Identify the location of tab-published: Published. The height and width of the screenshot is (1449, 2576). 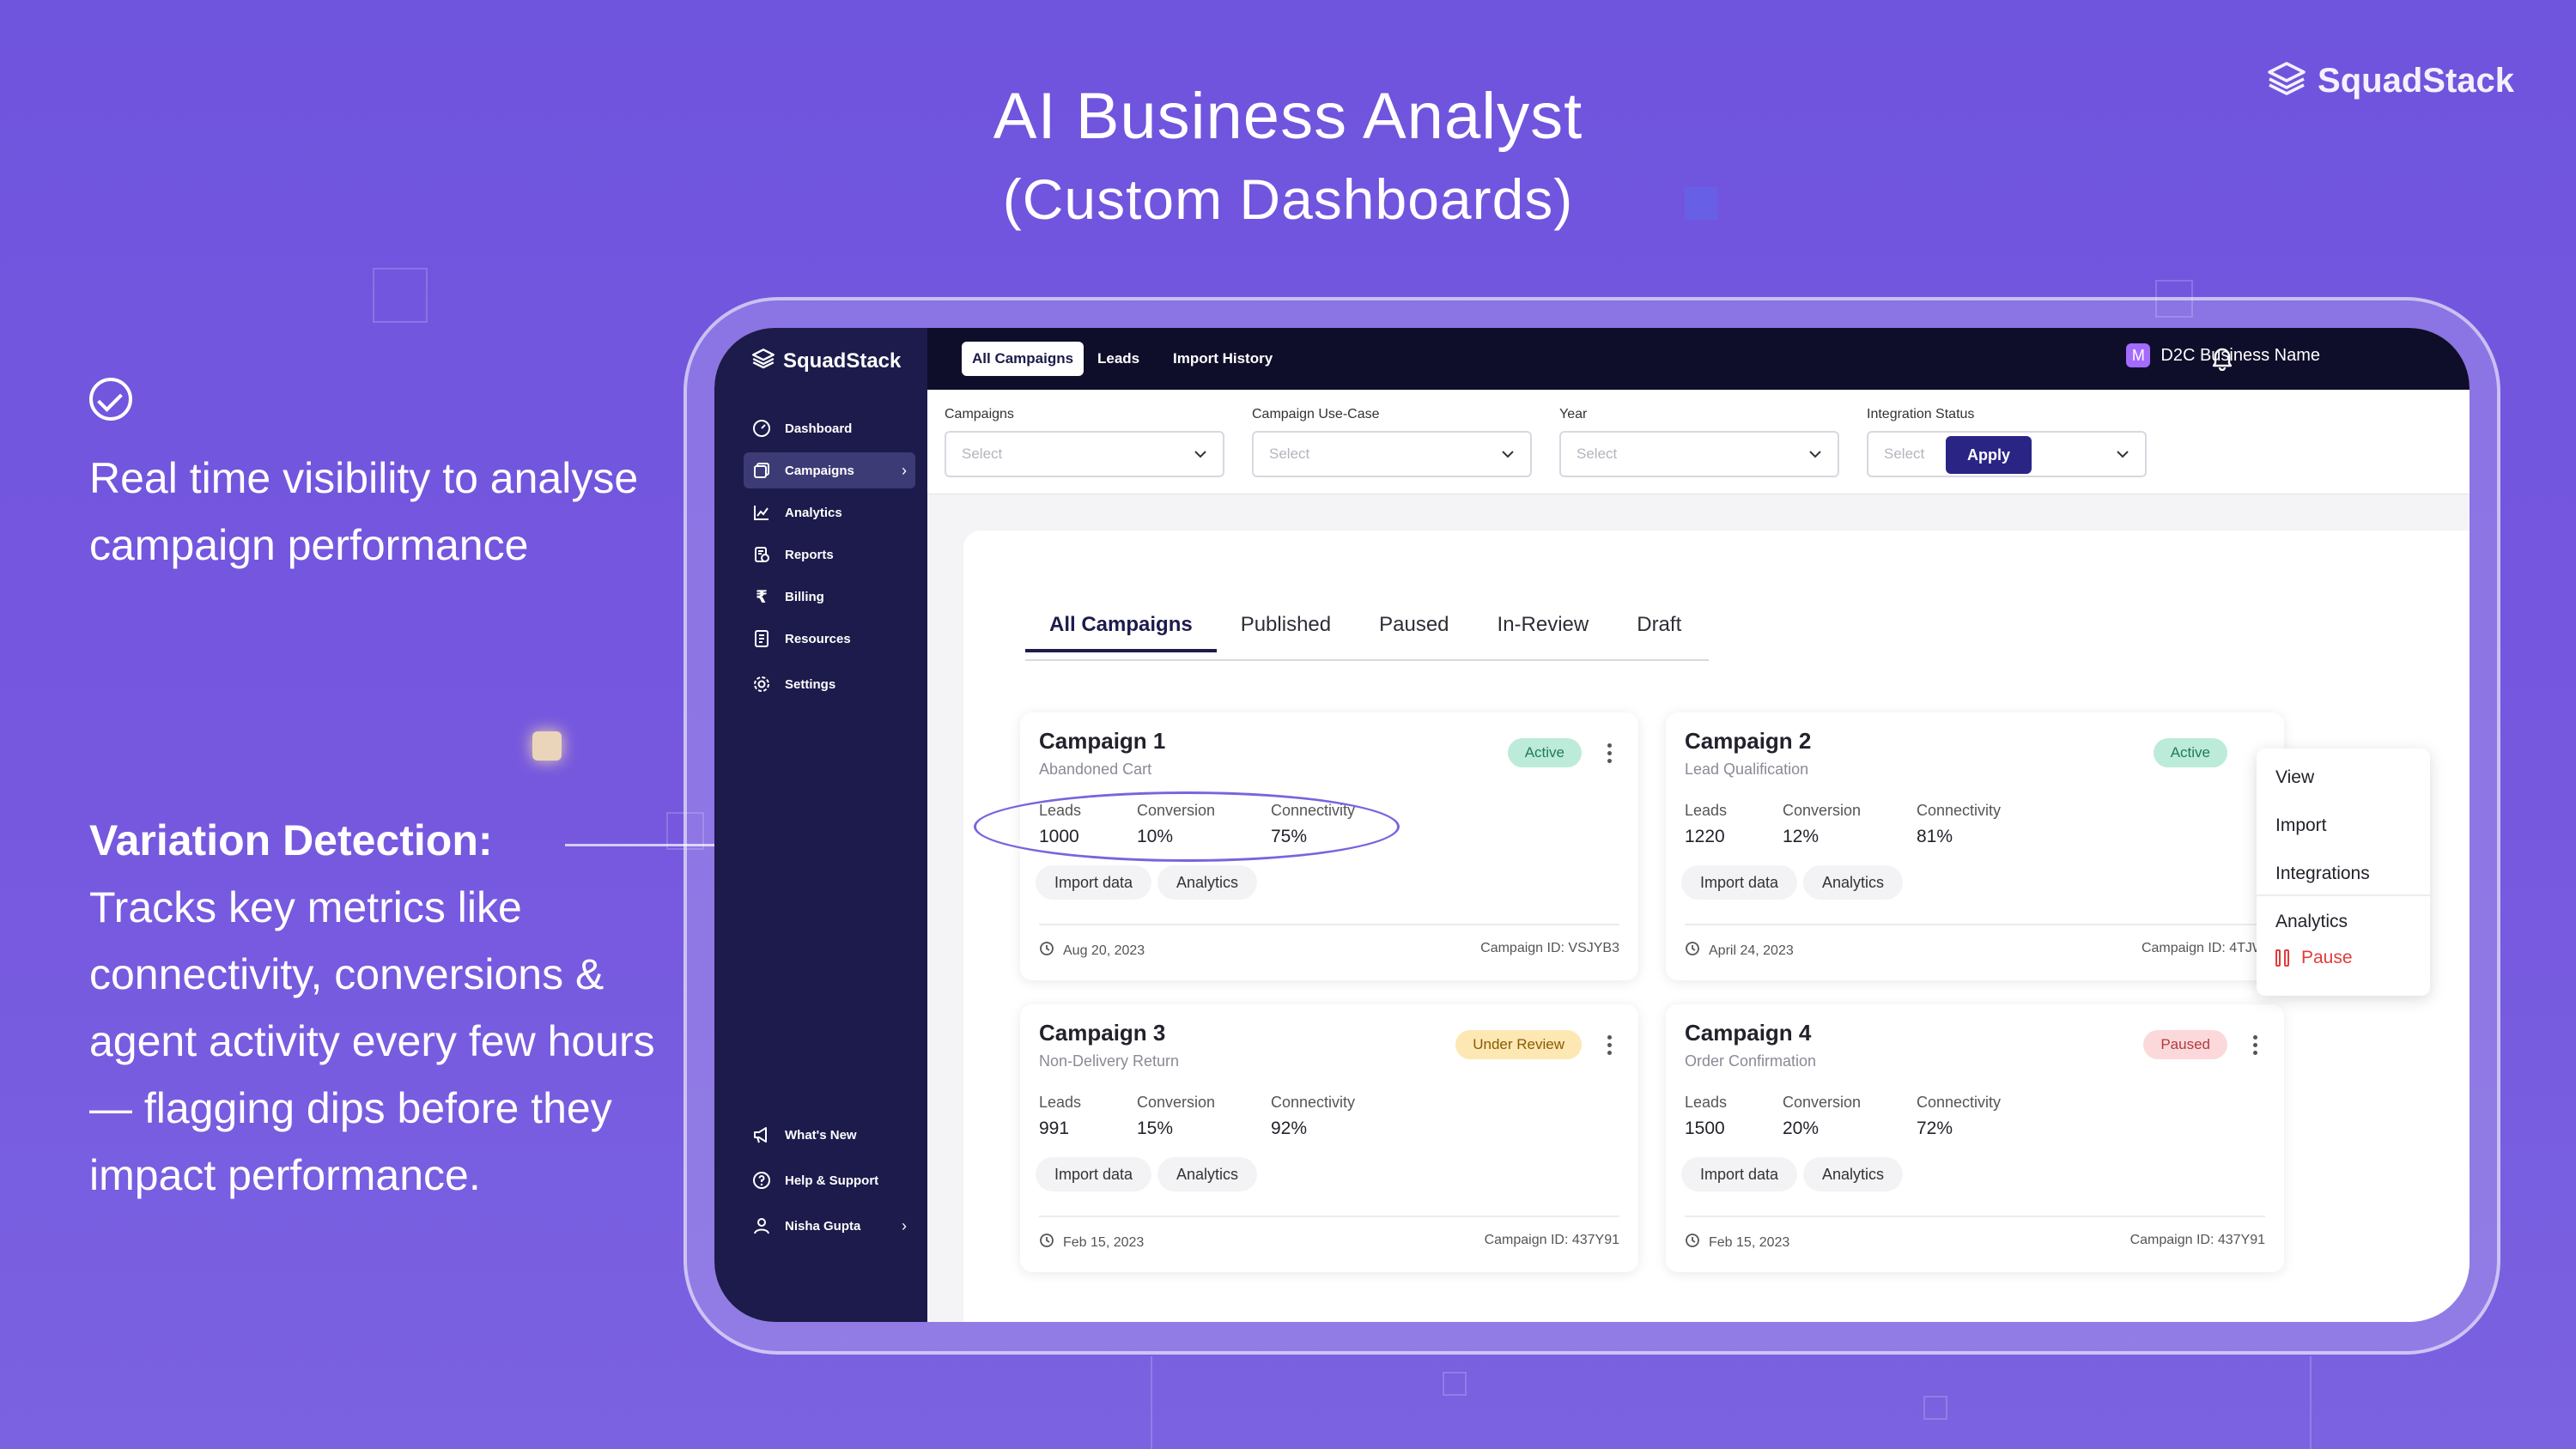
(1286, 632).